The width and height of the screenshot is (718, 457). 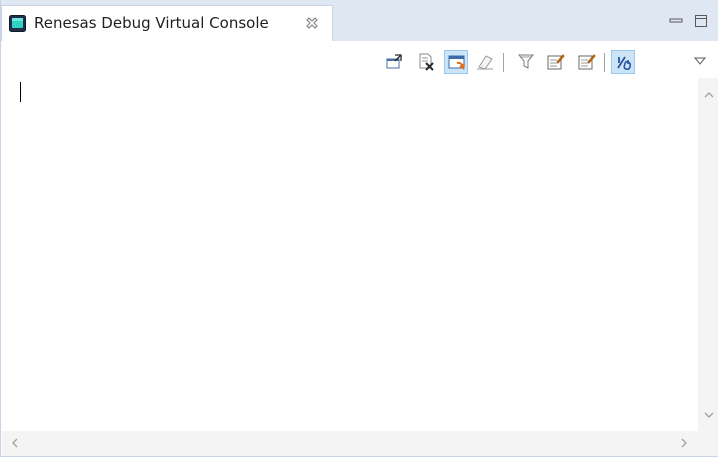 What do you see at coordinates (17, 23) in the screenshot?
I see `console-monitor-icon` at bounding box center [17, 23].